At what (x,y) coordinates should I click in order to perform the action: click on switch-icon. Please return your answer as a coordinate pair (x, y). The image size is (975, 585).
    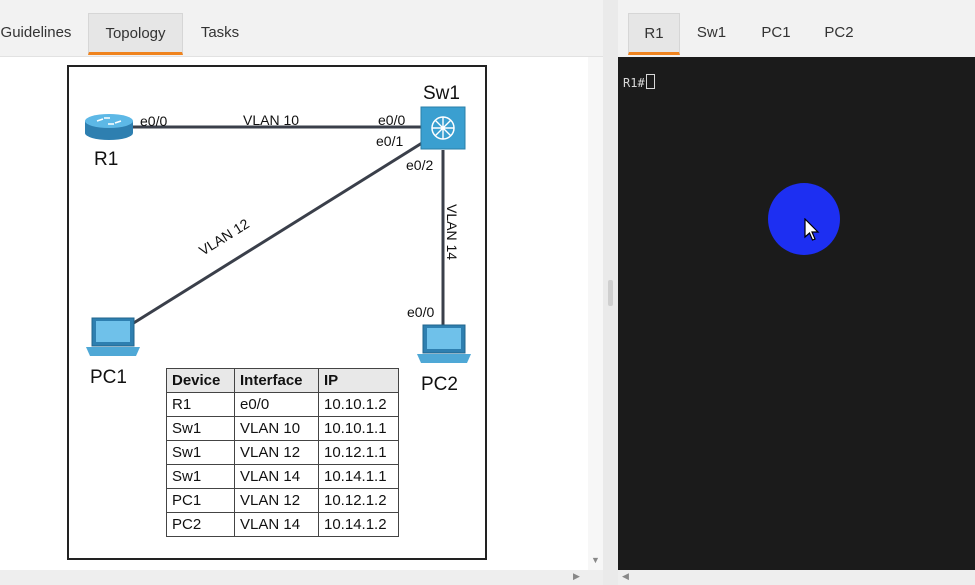
    Looking at the image, I should click on (443, 128).